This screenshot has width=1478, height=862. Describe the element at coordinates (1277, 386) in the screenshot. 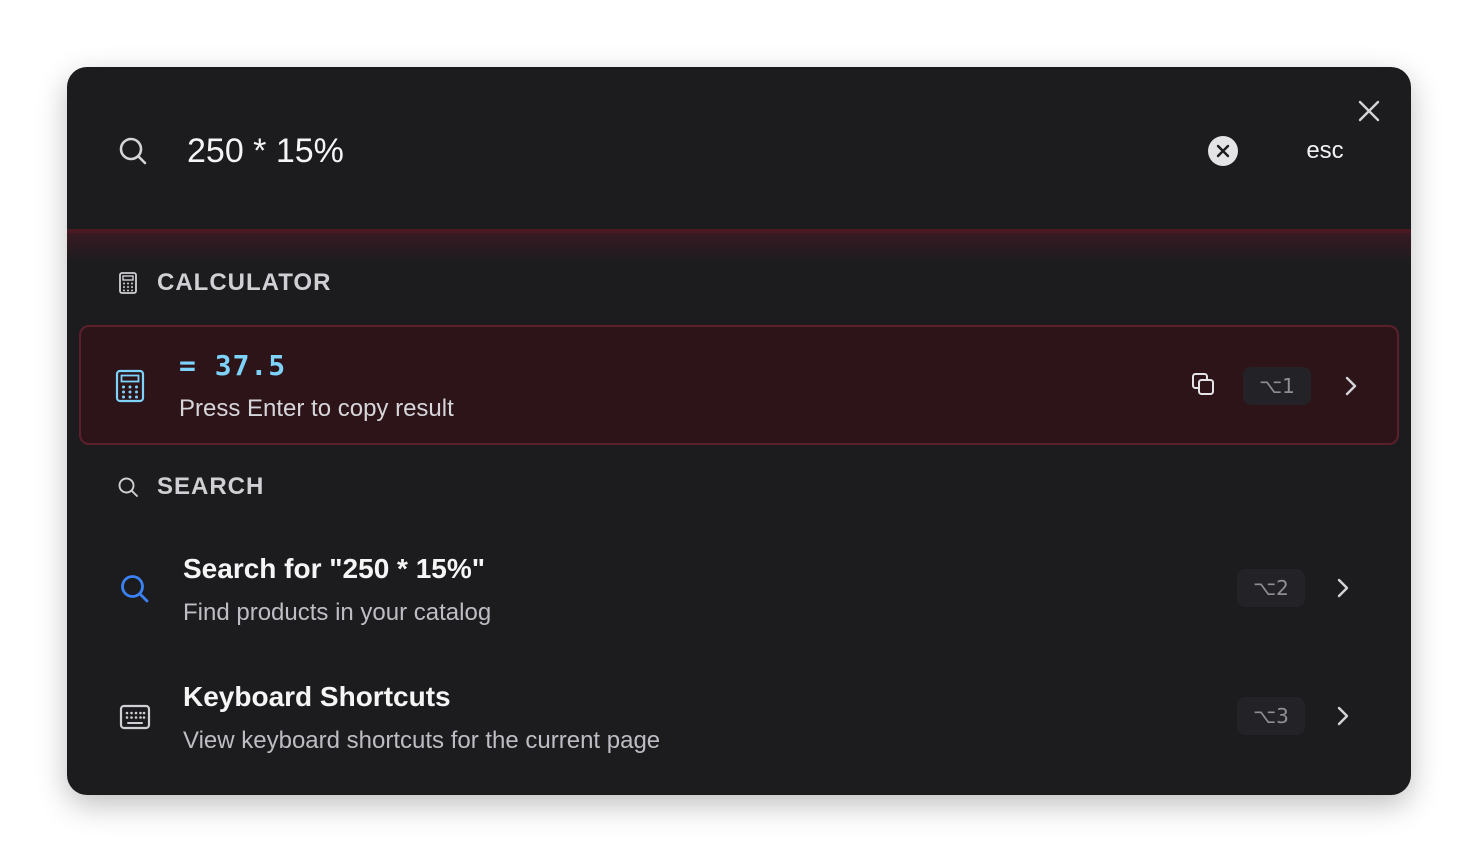

I see `shortcut-badge: ⌥1` at that location.